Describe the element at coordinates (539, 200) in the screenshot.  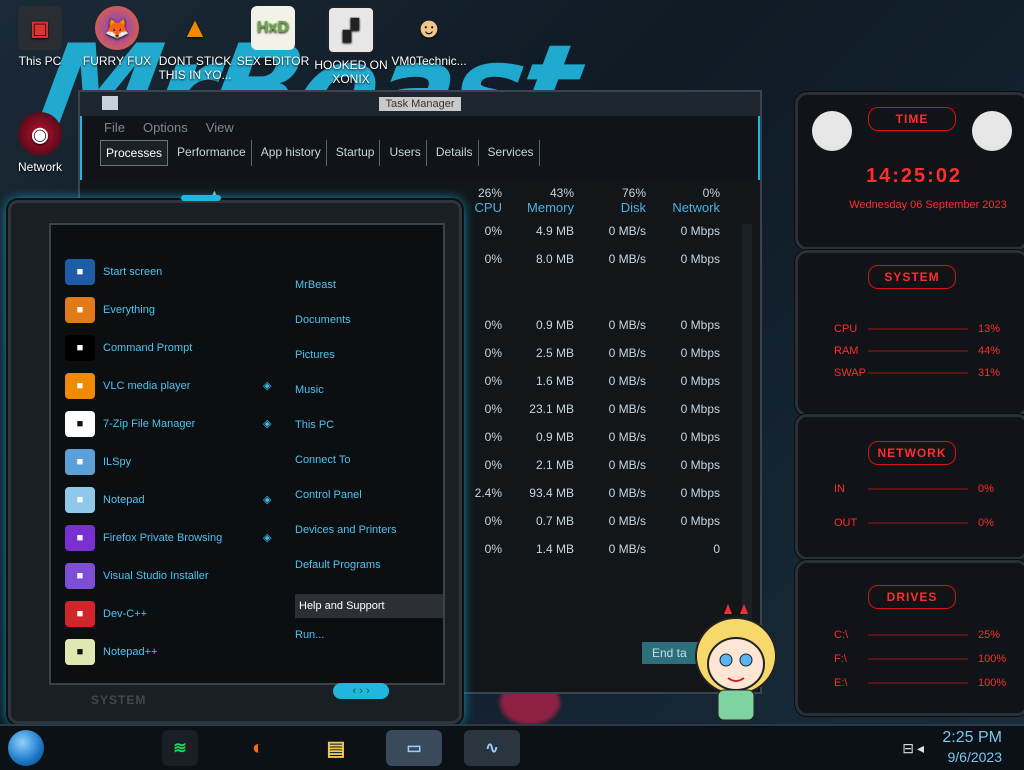
I see `column-header-memory: 43% Memory` at that location.